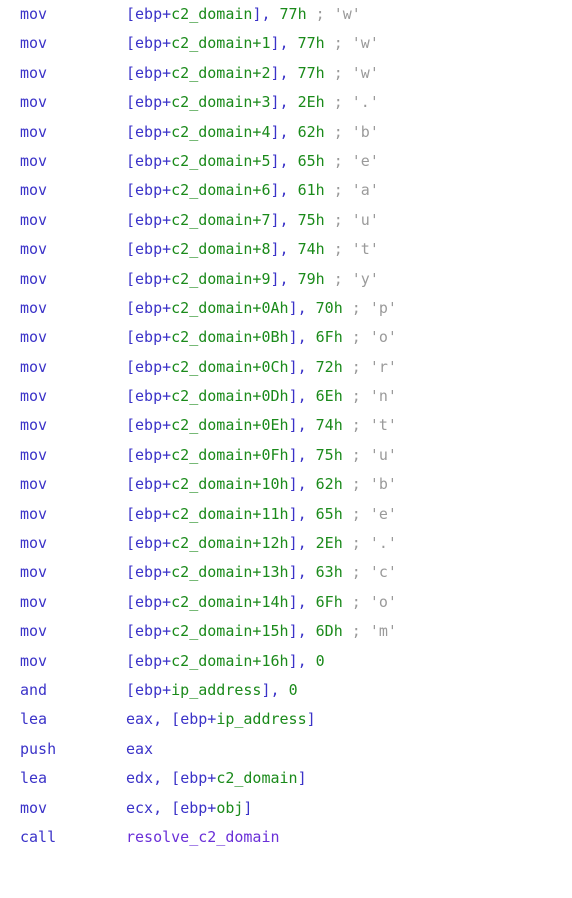 The image size is (572, 898). What do you see at coordinates (286, 279) in the screenshot?
I see `code-line: mov [ebp+c2_domain+9], 79h ; 'y'` at bounding box center [286, 279].